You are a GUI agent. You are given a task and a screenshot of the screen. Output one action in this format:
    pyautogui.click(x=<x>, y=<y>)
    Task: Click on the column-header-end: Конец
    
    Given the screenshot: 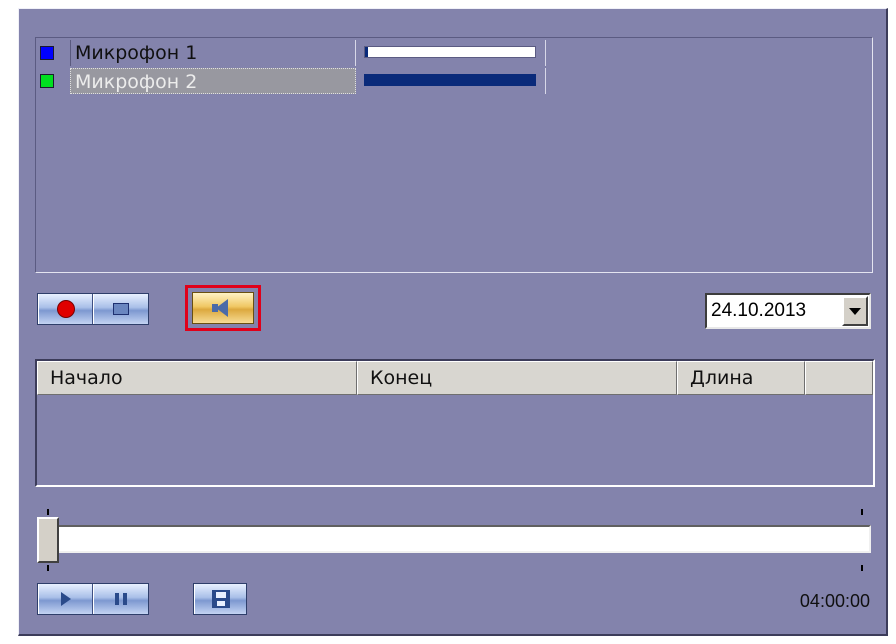 What is the action you would take?
    pyautogui.click(x=517, y=378)
    